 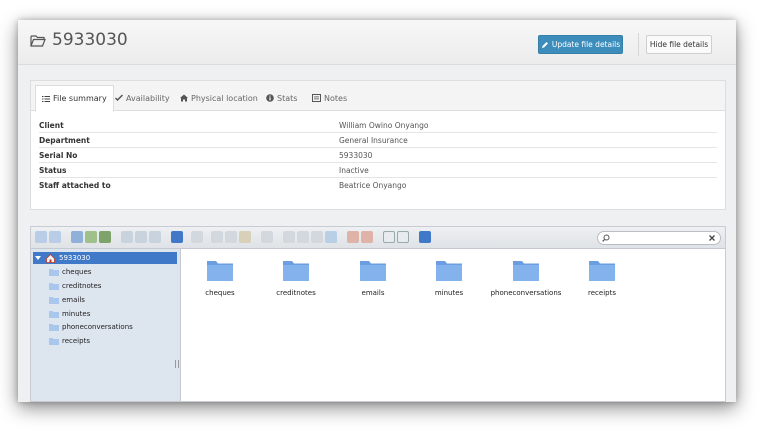 I want to click on tree-root-label: 5933030, so click(x=75, y=258).